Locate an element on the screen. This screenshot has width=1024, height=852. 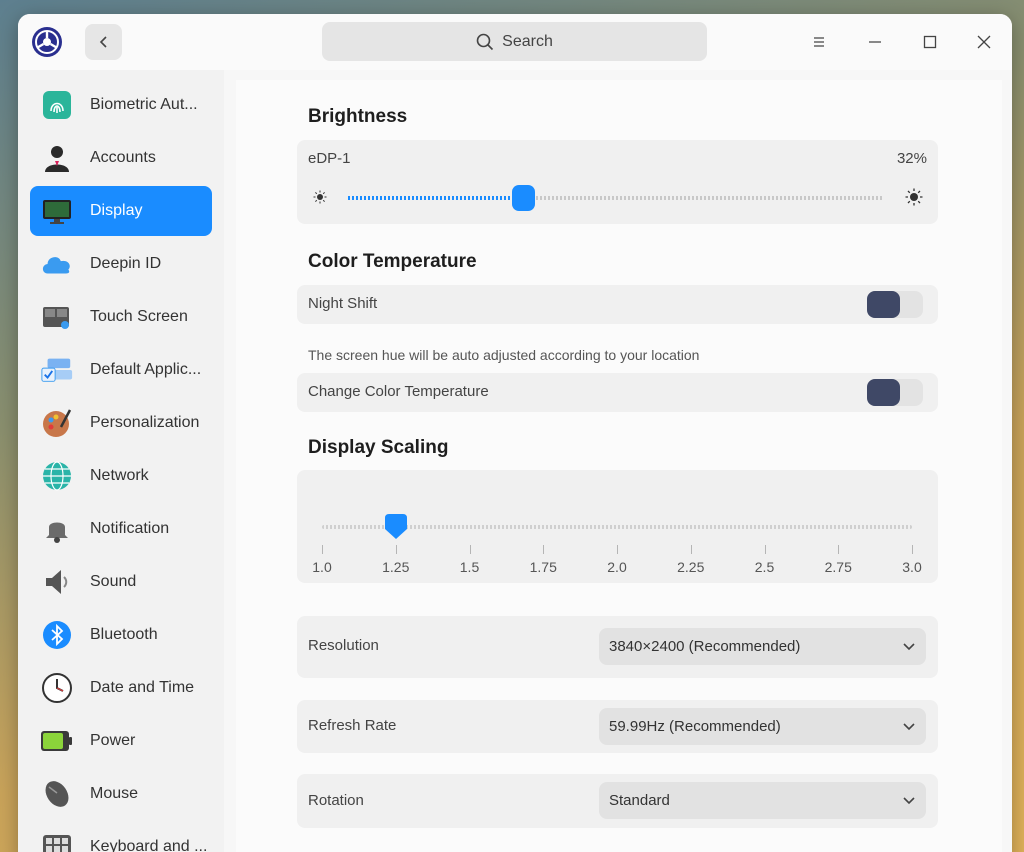
rotation-row: Rotation Standard is located at coordinates (617, 801).